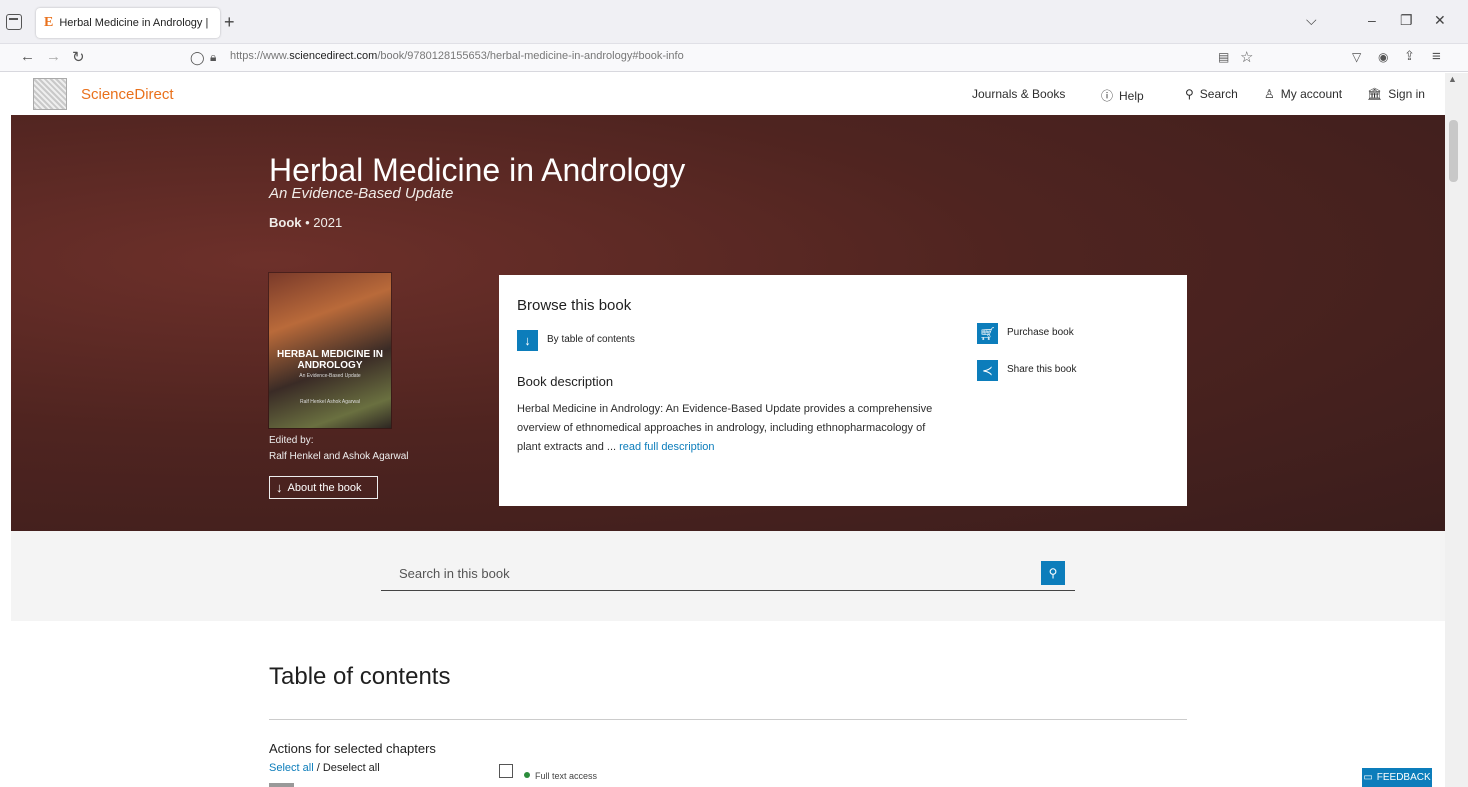  I want to click on back-icon: ←, so click(27, 56).